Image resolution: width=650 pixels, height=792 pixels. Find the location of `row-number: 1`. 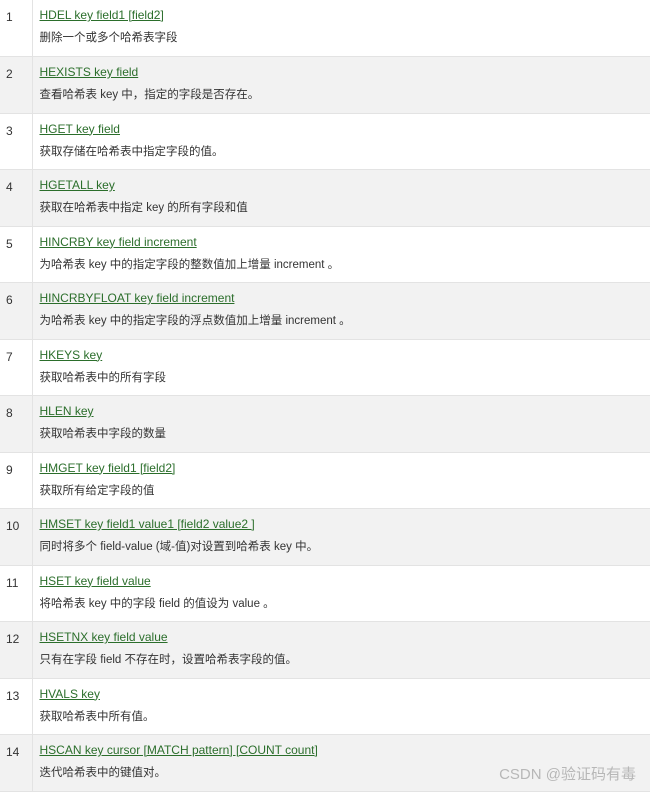

row-number: 1 is located at coordinates (16, 28).